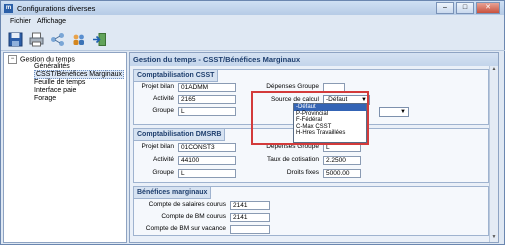 The image size is (505, 245). What do you see at coordinates (488, 8) in the screenshot?
I see `close-button: ✕` at bounding box center [488, 8].